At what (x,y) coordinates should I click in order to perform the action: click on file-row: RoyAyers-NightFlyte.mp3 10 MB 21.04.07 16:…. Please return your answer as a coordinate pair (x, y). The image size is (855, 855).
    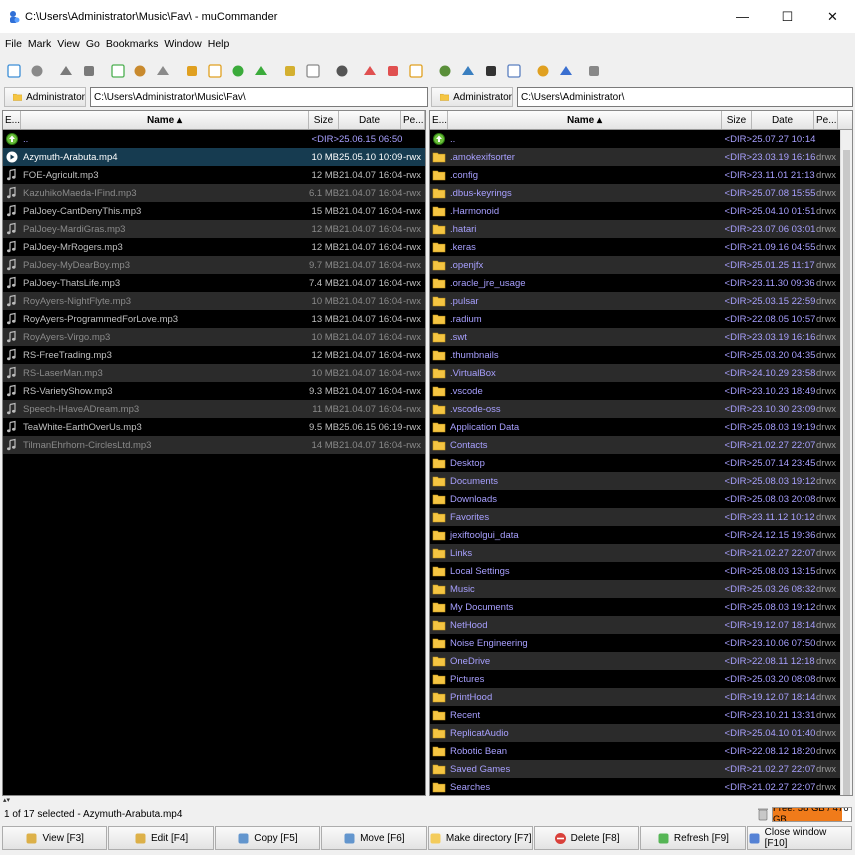
    Looking at the image, I should click on (214, 301).